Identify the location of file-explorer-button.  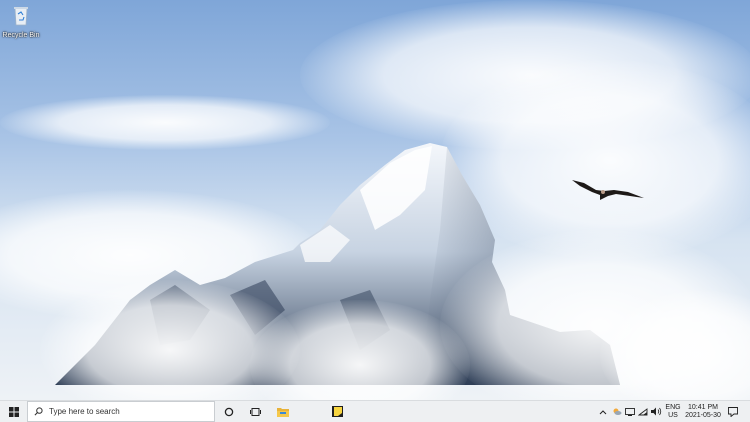
(283, 411).